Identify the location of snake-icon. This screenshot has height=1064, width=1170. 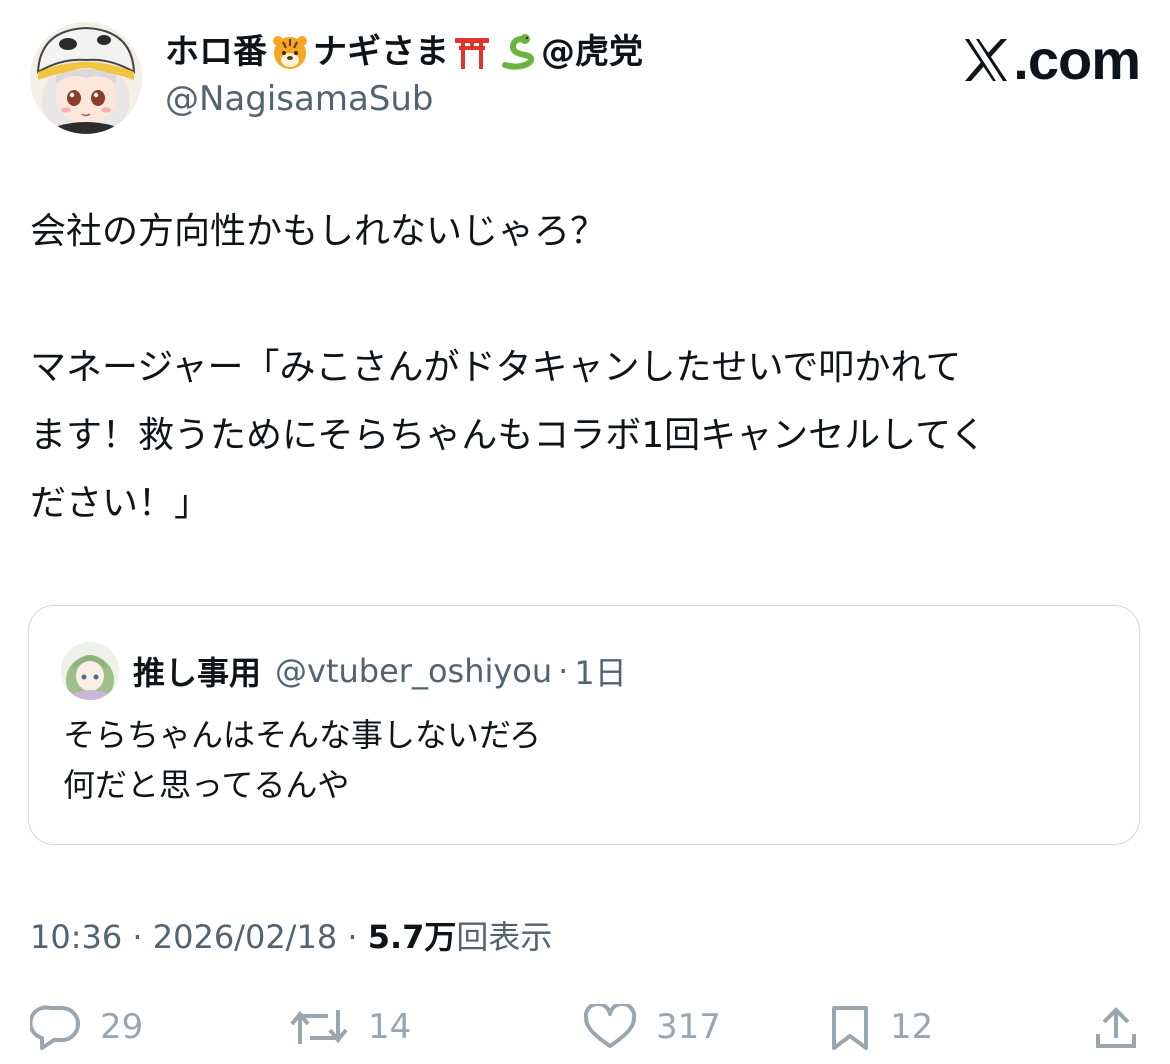
(518, 52).